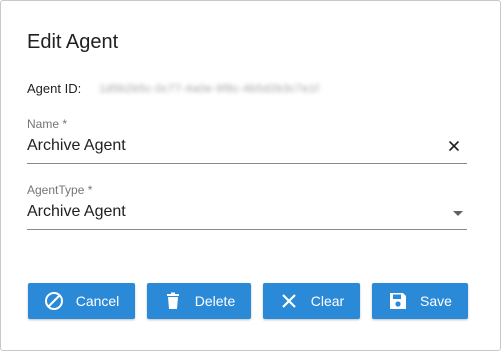  I want to click on clear-name-icon, so click(454, 146).